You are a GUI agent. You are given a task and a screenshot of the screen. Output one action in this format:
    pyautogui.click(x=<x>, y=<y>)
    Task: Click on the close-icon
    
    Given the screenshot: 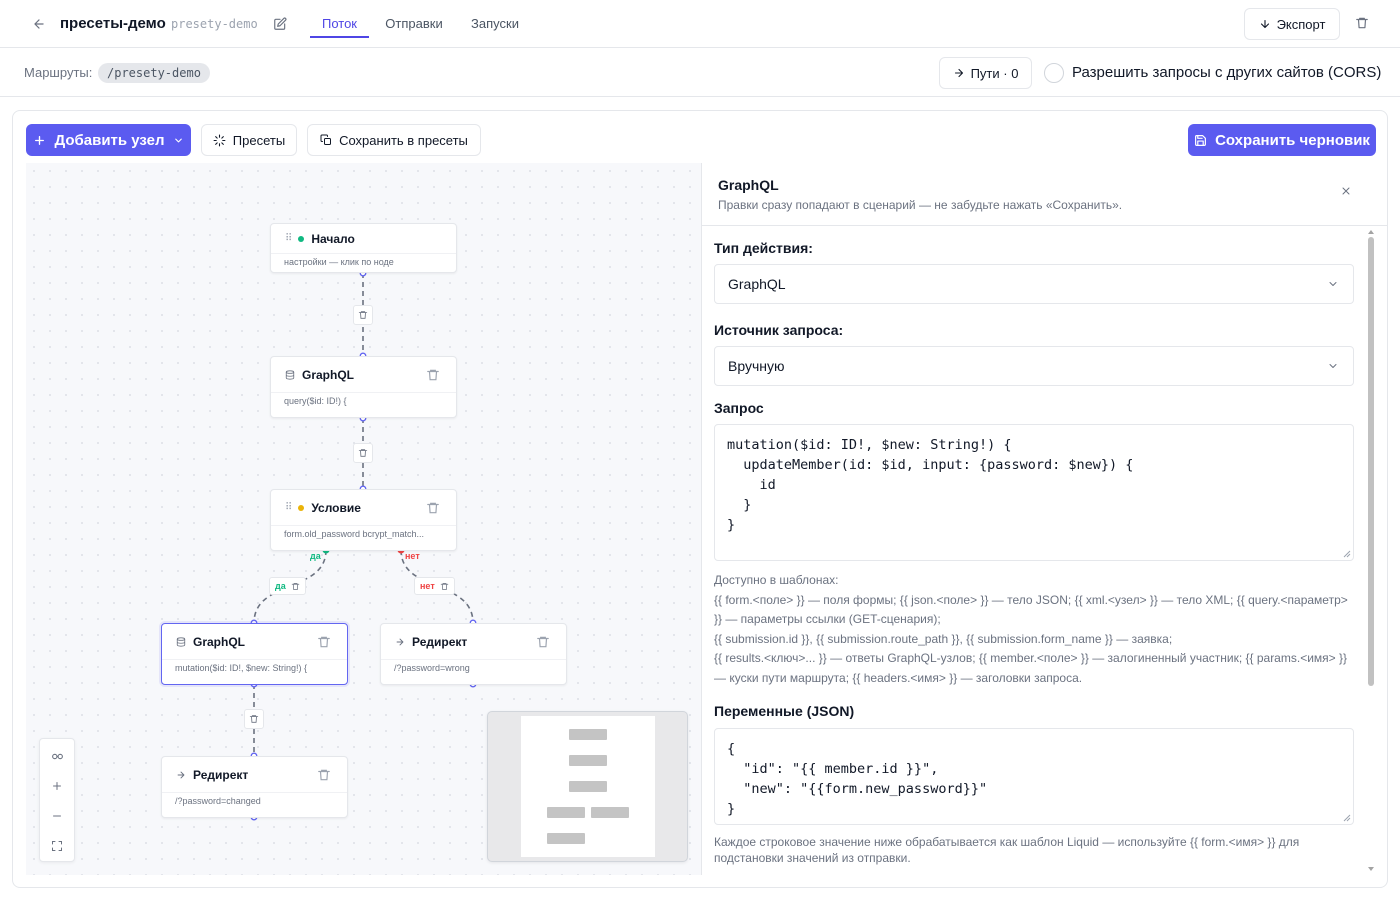 What is the action you would take?
    pyautogui.click(x=1346, y=191)
    